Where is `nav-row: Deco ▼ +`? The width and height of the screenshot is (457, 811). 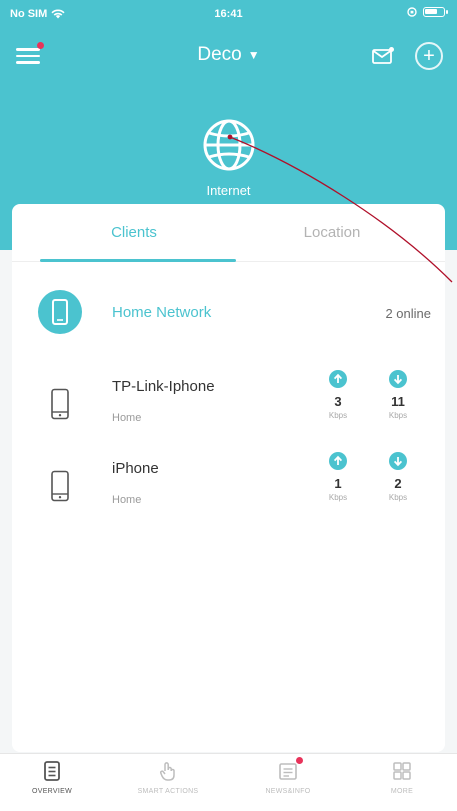
nav-row: Deco ▼ + is located at coordinates (228, 56).